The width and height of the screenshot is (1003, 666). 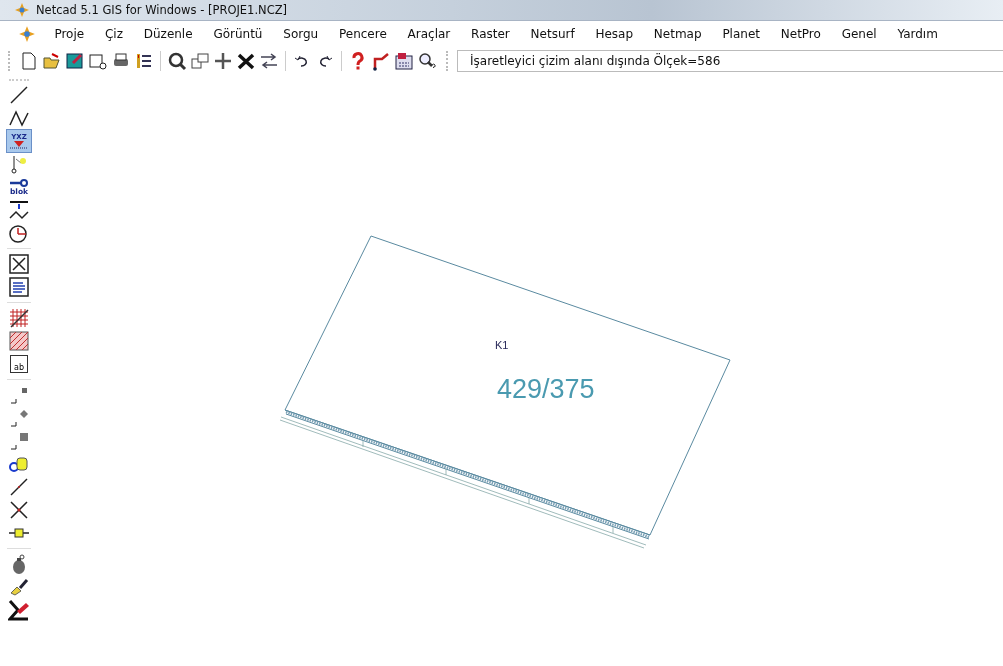 I want to click on calculator-icon, so click(x=404, y=61).